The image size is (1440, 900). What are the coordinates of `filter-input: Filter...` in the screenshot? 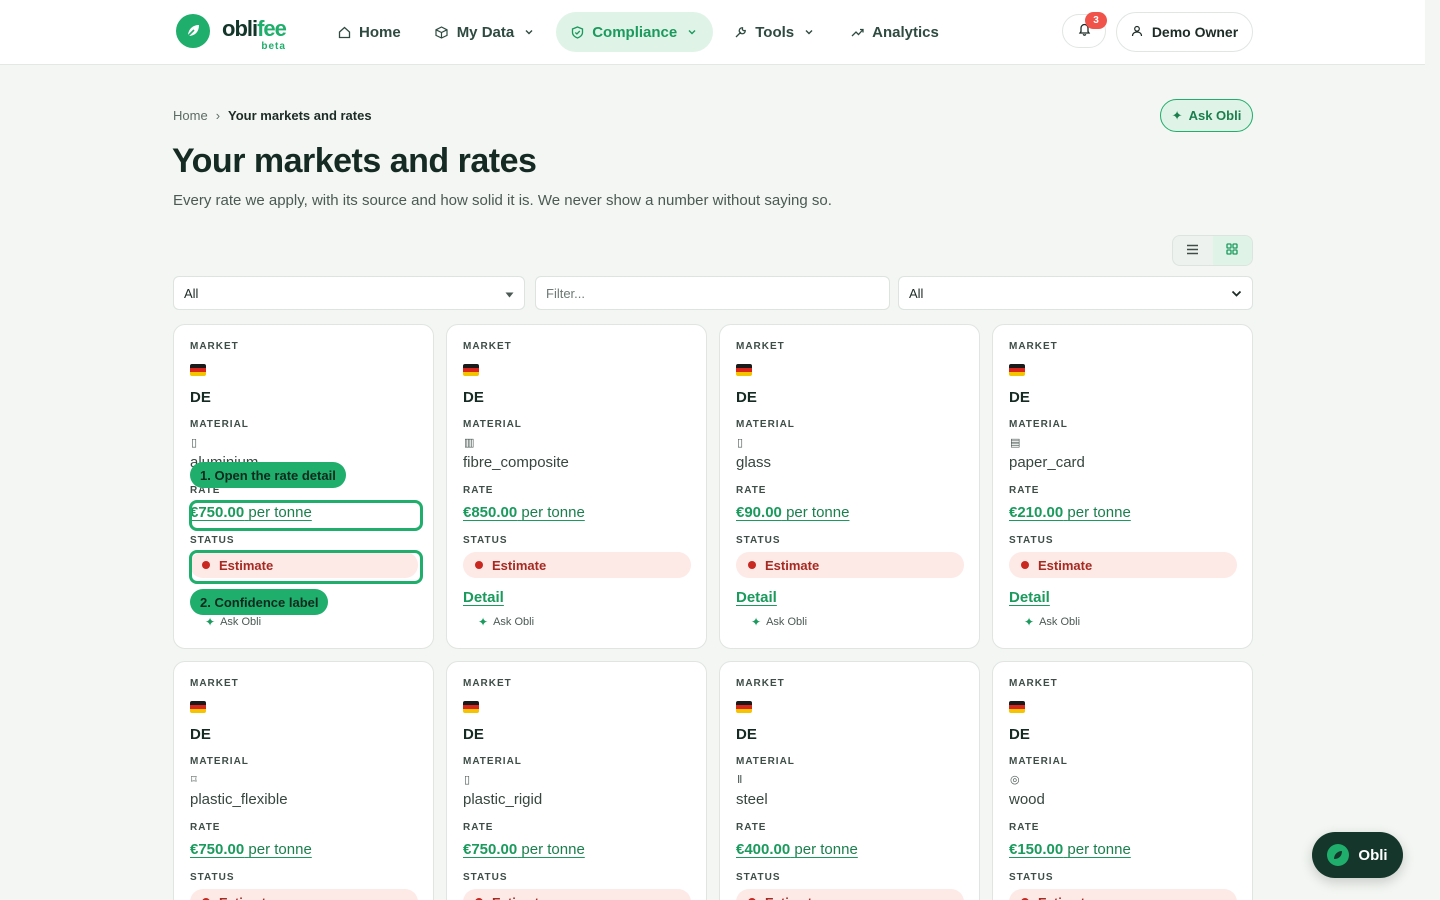 It's located at (712, 293).